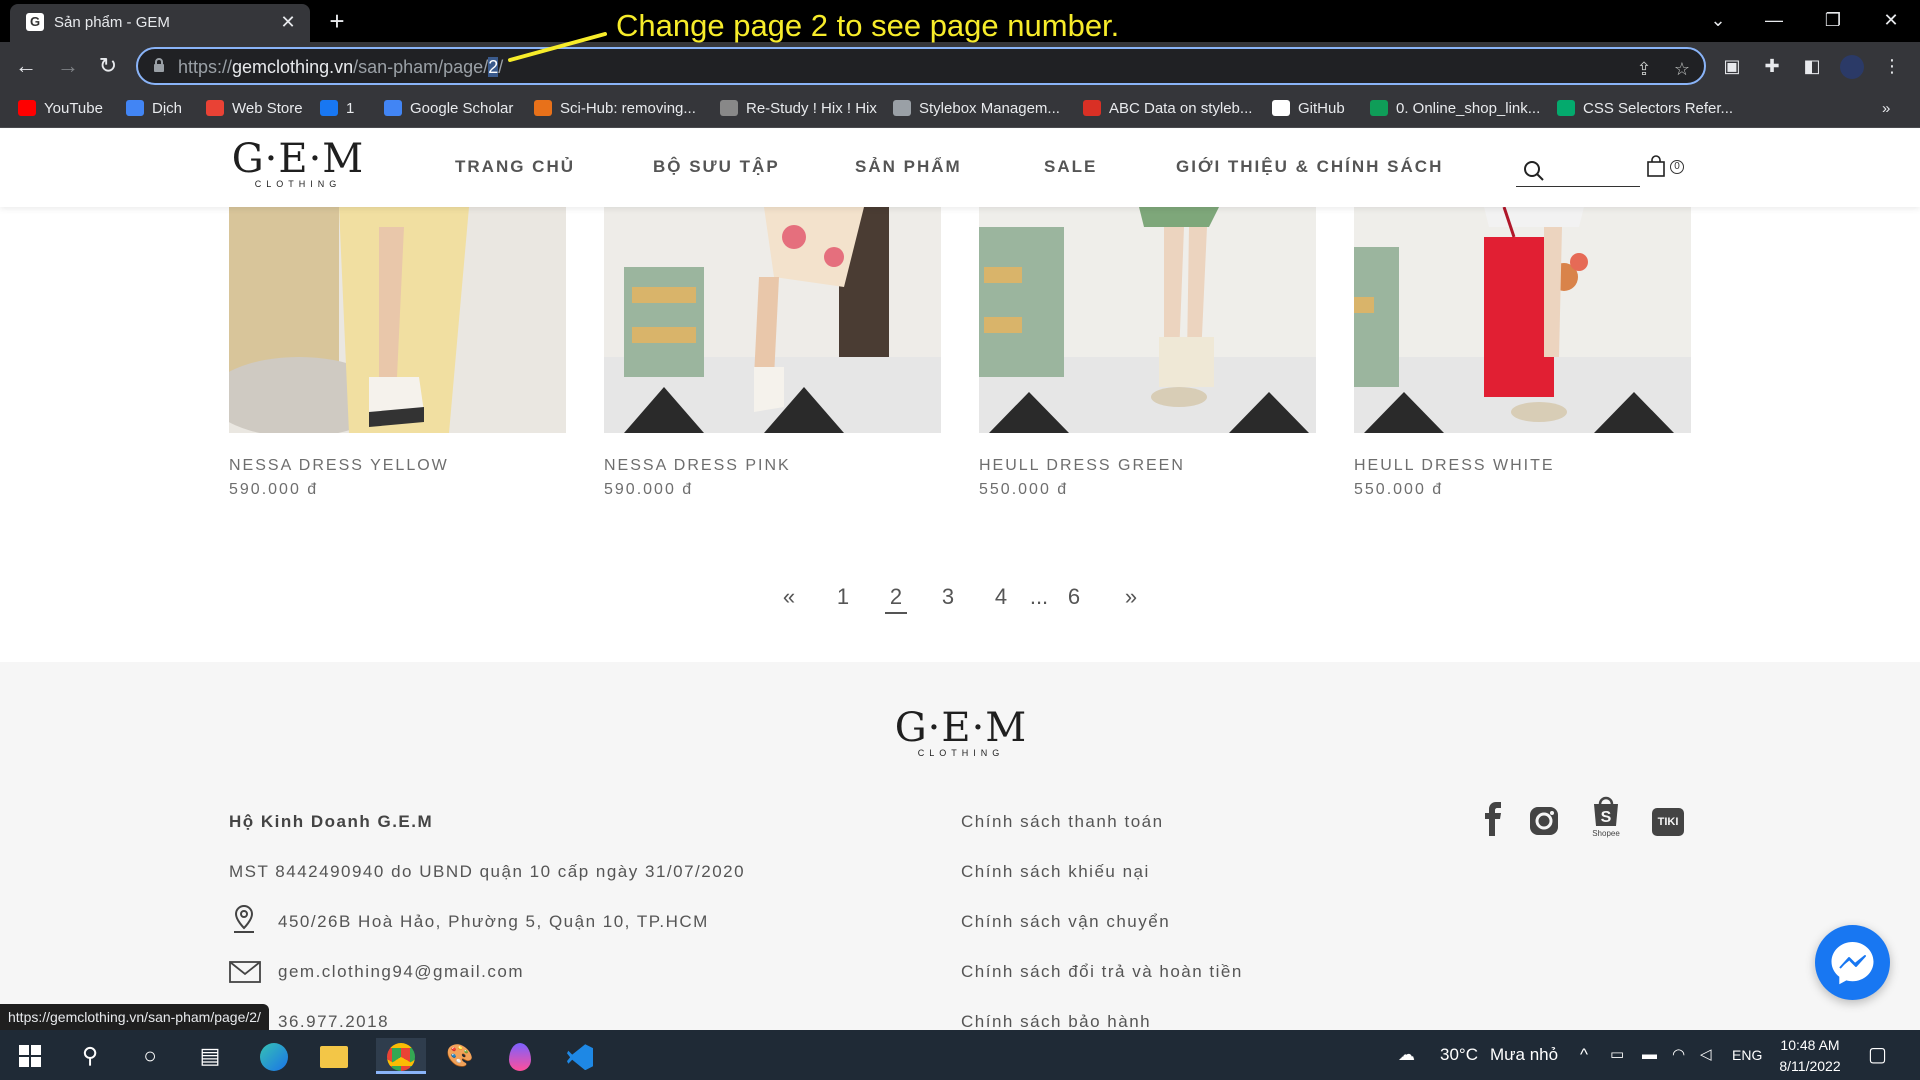 The width and height of the screenshot is (1920, 1080). Describe the element at coordinates (580, 1056) in the screenshot. I see `vscode-icon` at that location.